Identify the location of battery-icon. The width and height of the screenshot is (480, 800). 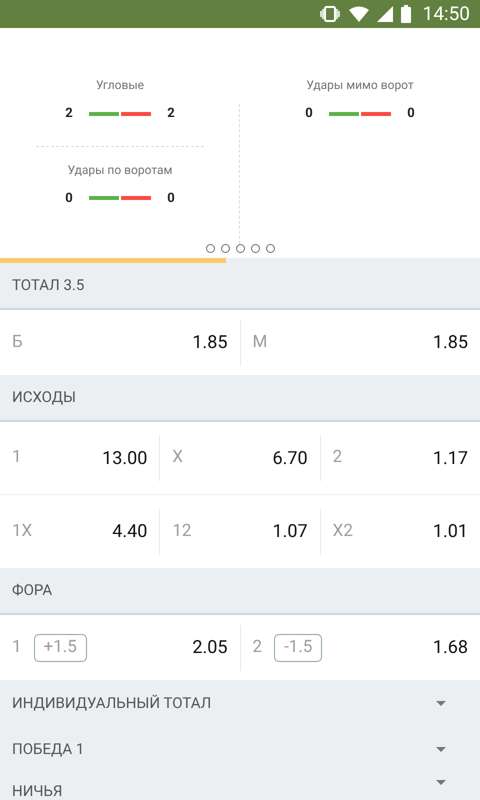
(405, 14).